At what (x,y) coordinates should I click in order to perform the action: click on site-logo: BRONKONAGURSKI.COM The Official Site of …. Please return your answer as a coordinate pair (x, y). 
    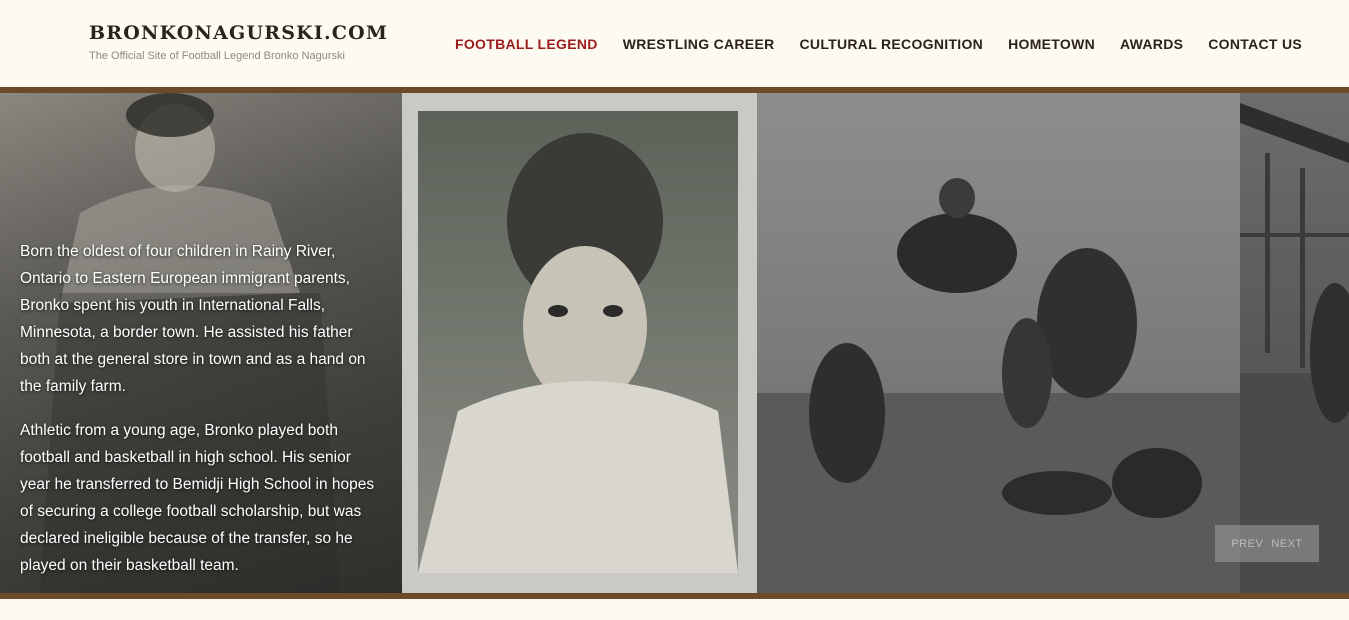
    Looking at the image, I should click on (238, 42).